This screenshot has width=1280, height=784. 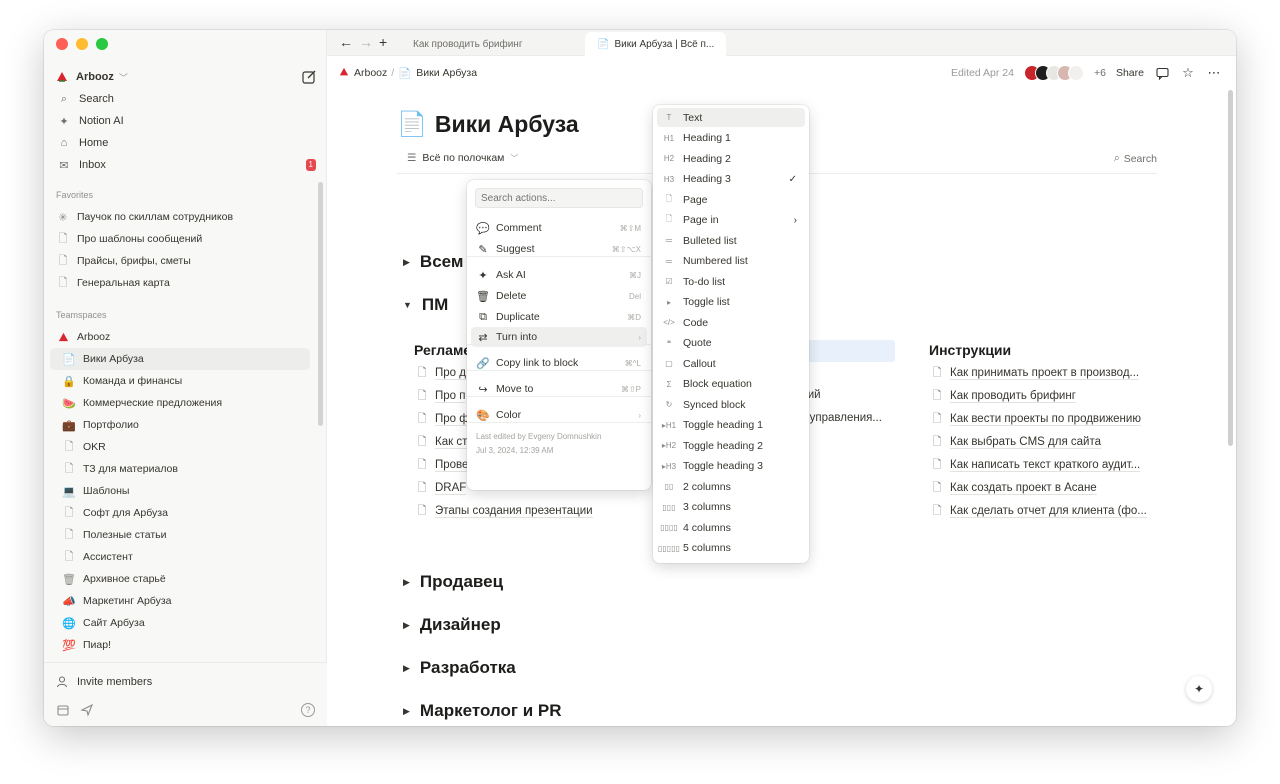 I want to click on turn-into-heading-3: H3 Heading 3 ✓, so click(x=731, y=179).